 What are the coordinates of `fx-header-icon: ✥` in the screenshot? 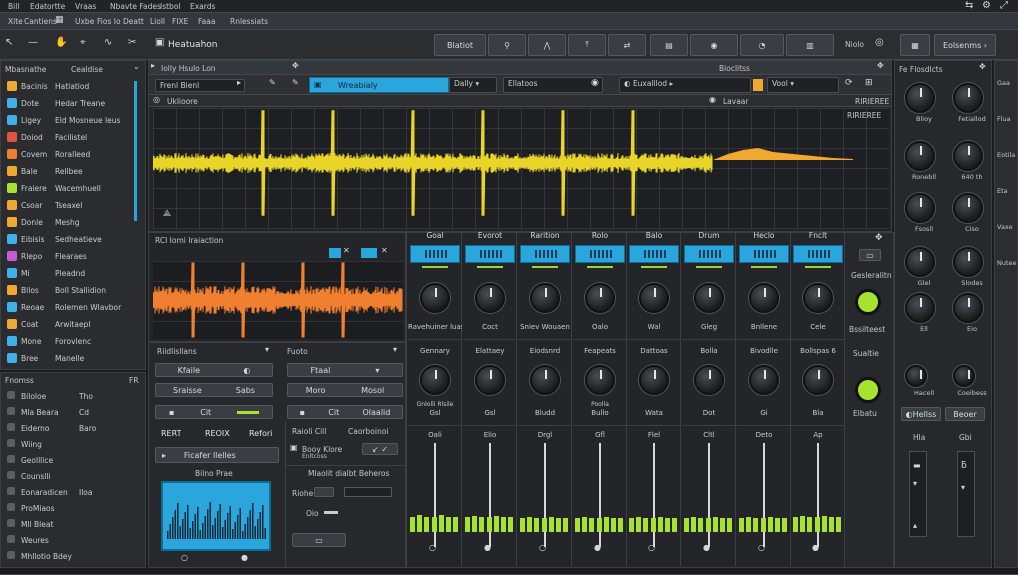 It's located at (879, 238).